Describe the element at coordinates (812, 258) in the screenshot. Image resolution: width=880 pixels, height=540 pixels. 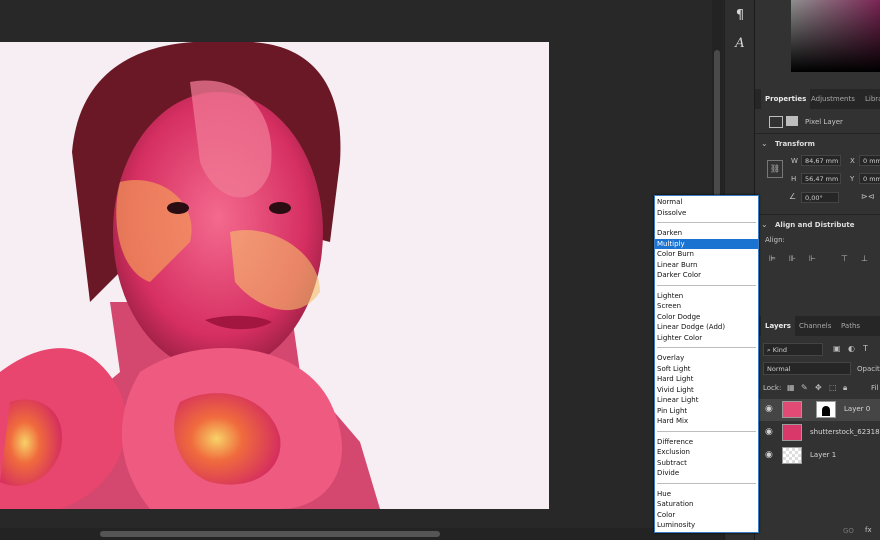
I see `align-right-icon: ⊩` at that location.